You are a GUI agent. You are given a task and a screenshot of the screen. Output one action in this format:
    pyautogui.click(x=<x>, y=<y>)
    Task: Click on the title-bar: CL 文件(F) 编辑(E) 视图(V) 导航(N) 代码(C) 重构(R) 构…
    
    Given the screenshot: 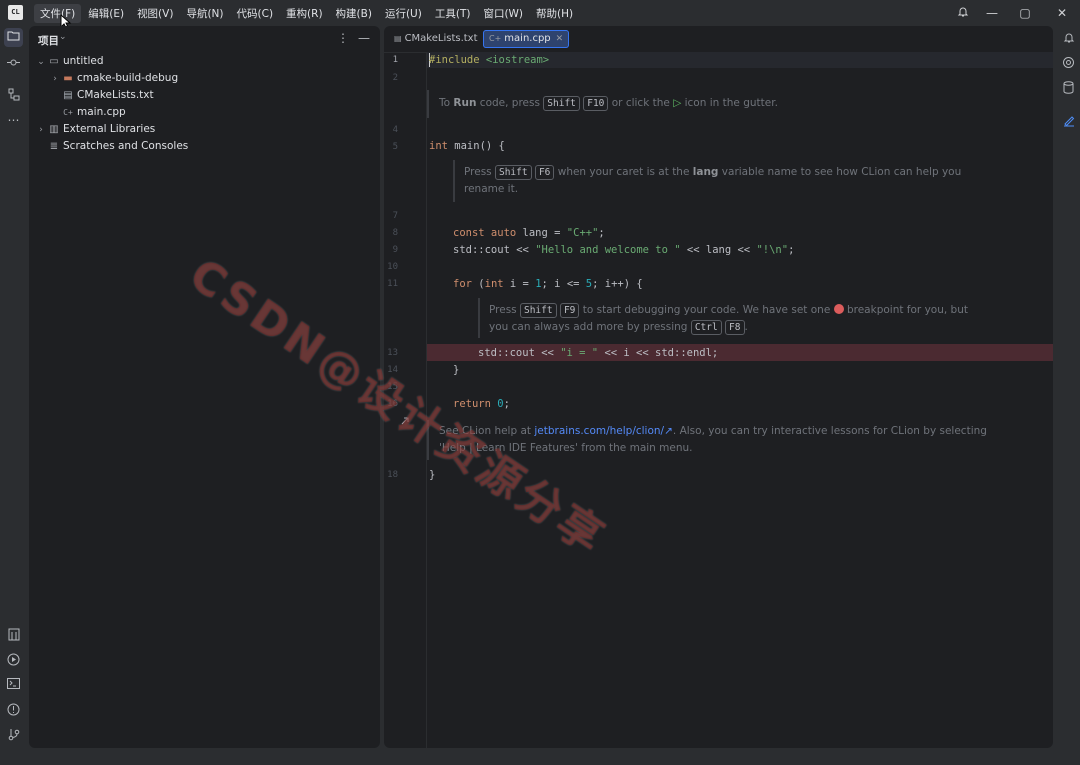 What is the action you would take?
    pyautogui.click(x=540, y=15)
    